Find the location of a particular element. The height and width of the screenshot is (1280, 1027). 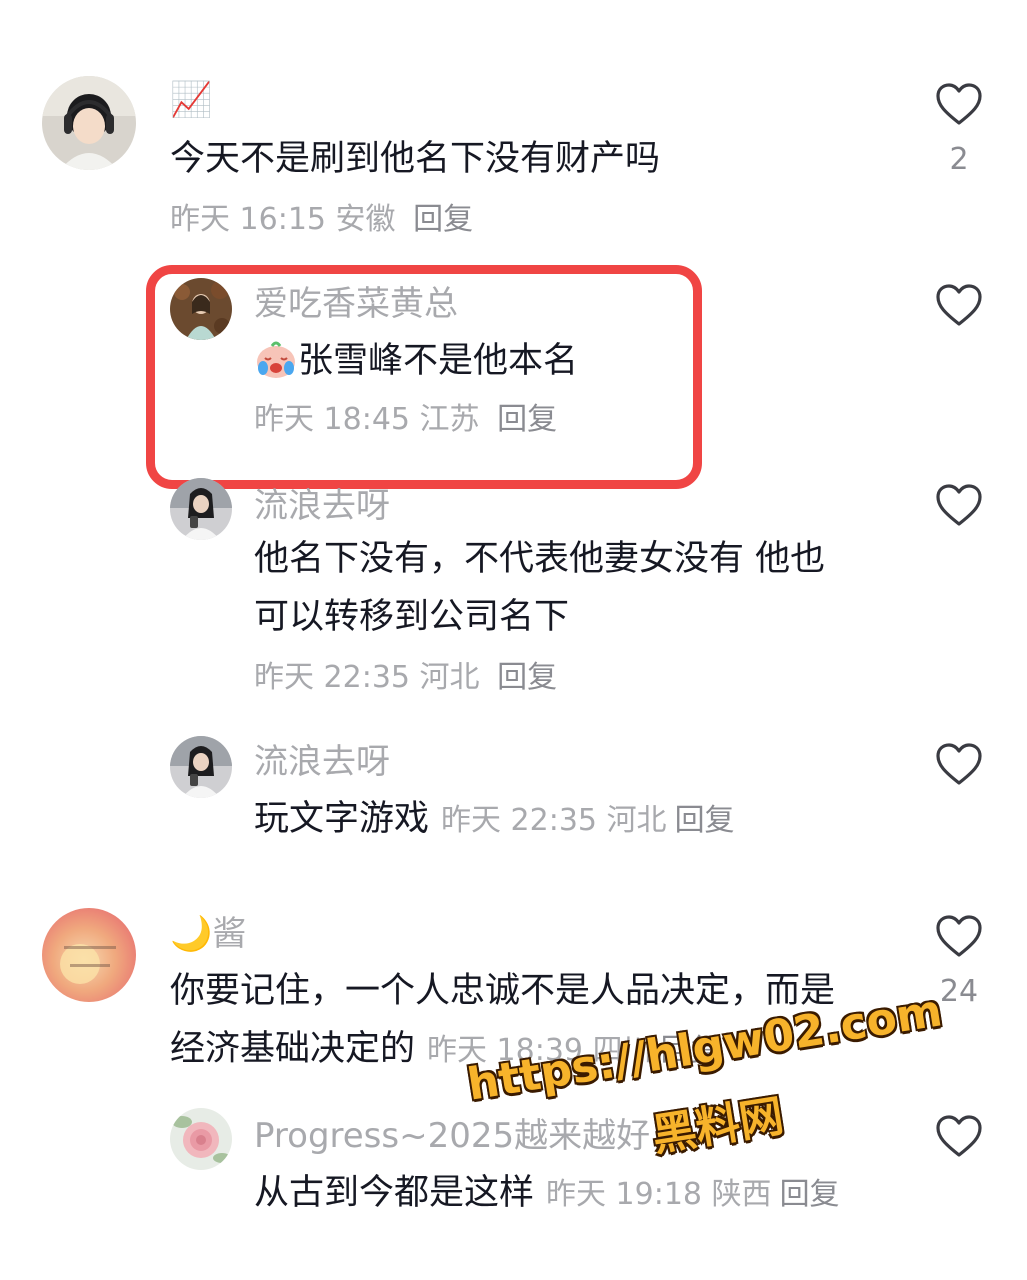

comment-location: 安徽 is located at coordinates (365, 219).